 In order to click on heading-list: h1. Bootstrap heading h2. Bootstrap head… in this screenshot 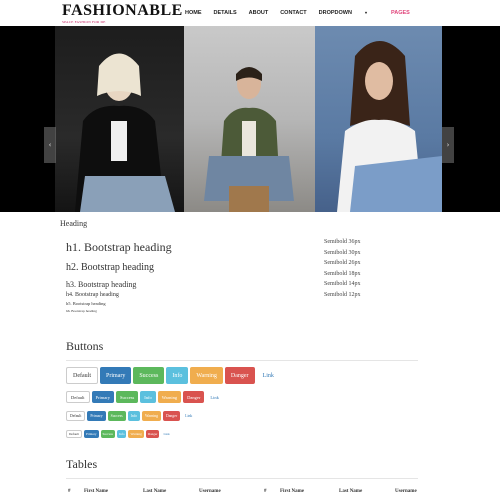, I will do `click(119, 278)`.